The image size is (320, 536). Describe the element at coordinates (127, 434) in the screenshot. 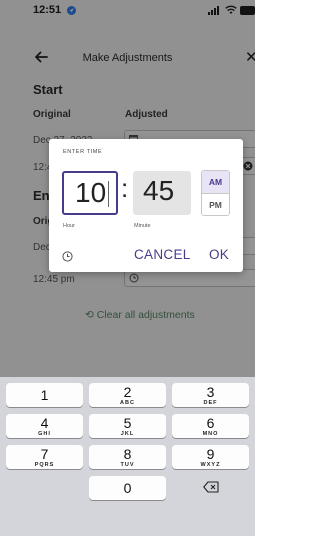

I see `key-letters: JKL` at that location.